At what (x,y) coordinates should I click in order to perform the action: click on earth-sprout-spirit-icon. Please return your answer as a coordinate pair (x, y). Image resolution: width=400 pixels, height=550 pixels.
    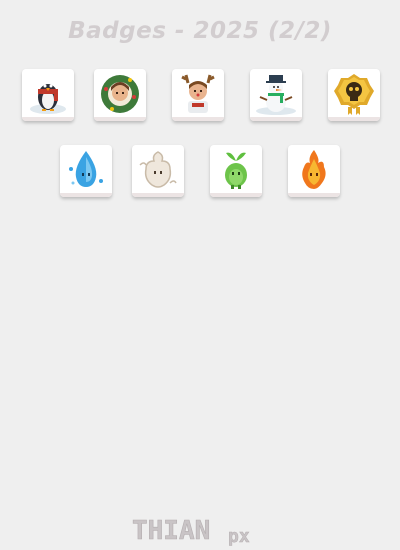
    Looking at the image, I should click on (236, 170).